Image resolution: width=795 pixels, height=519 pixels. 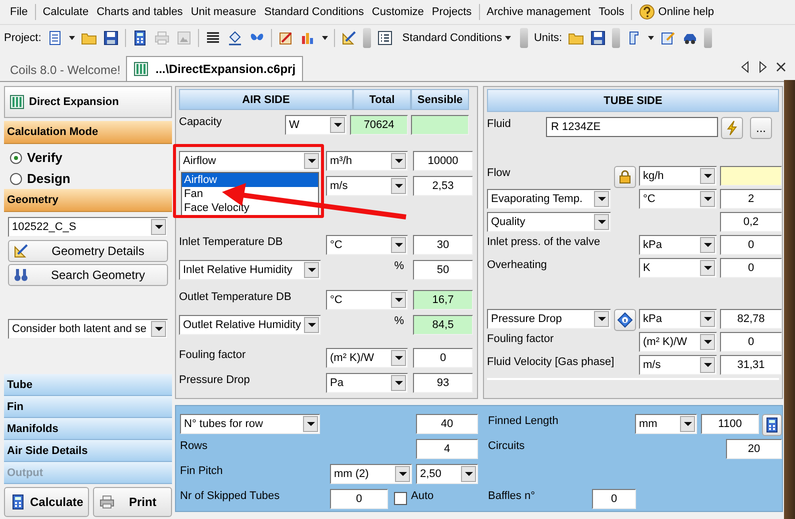 What do you see at coordinates (632, 127) in the screenshot?
I see `fluid-field: R 1234ZE` at bounding box center [632, 127].